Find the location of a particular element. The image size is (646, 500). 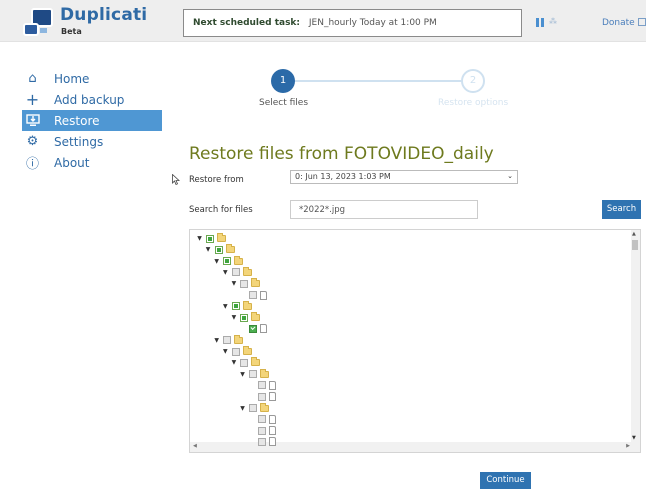

scheduled-task-label: Next scheduled task: is located at coordinates (247, 23).